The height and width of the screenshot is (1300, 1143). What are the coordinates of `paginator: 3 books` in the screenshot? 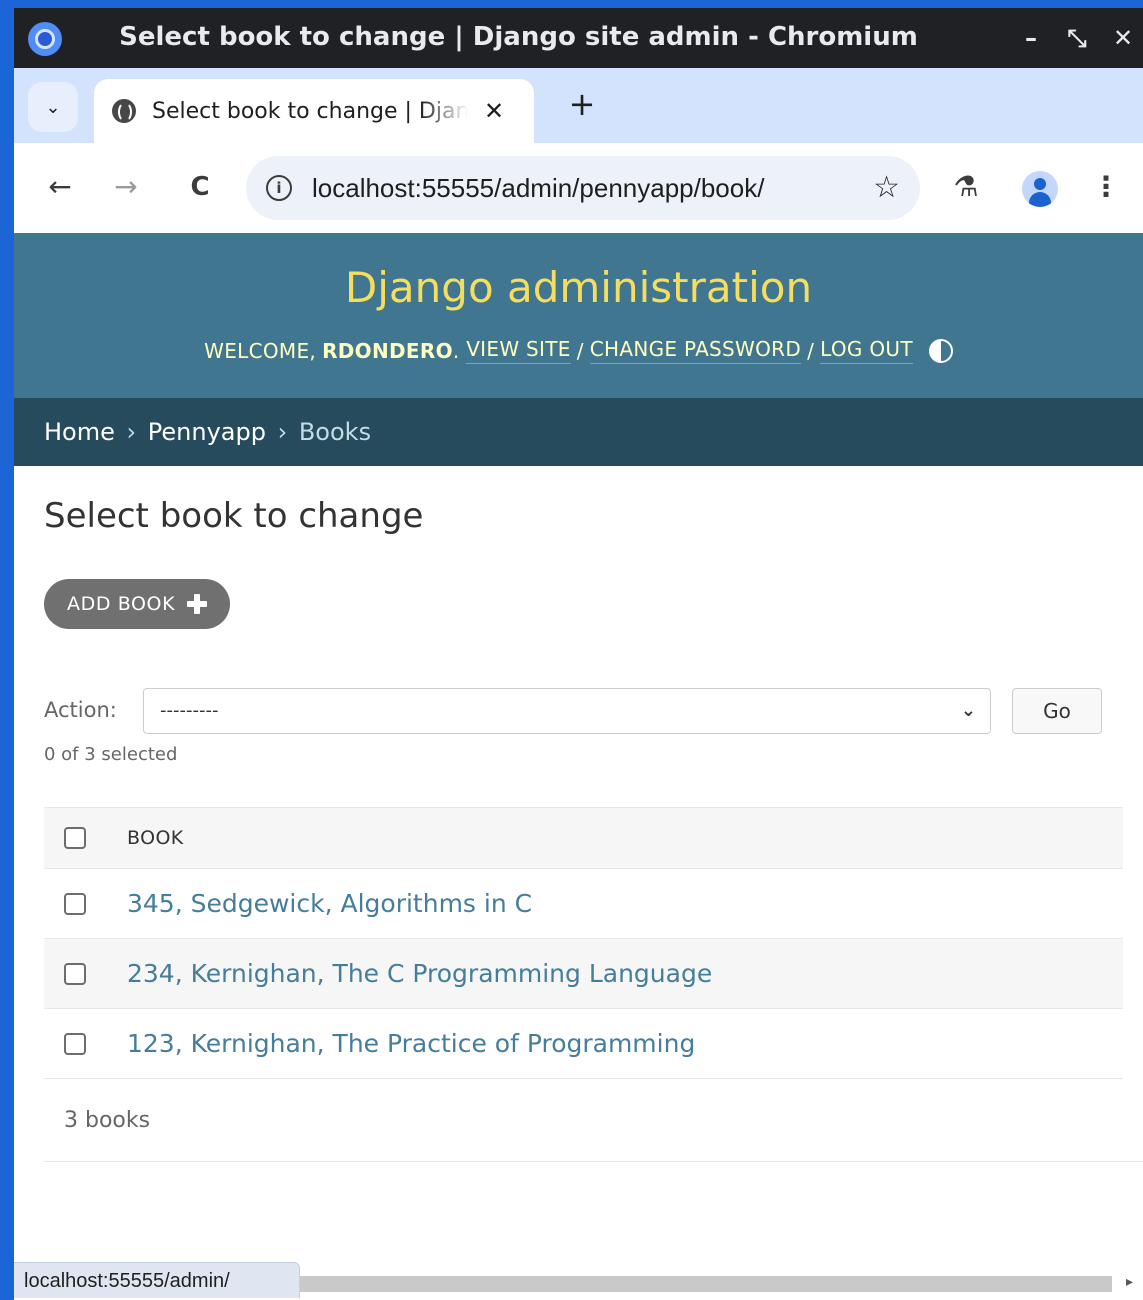 It's located at (593, 1121).